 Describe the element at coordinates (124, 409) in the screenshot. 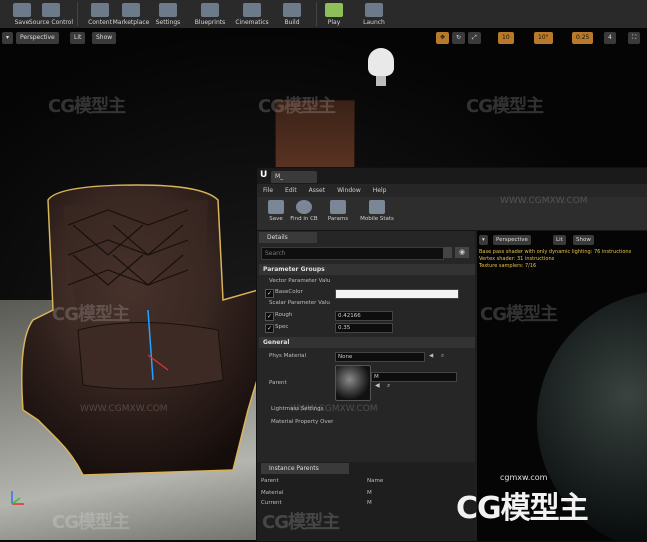

I see `watermark-url: WWW.CGMXW.COM` at that location.